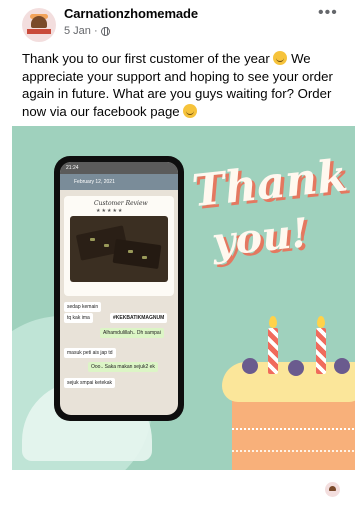  I want to click on post-author: Carnationzhomemade, so click(131, 13).